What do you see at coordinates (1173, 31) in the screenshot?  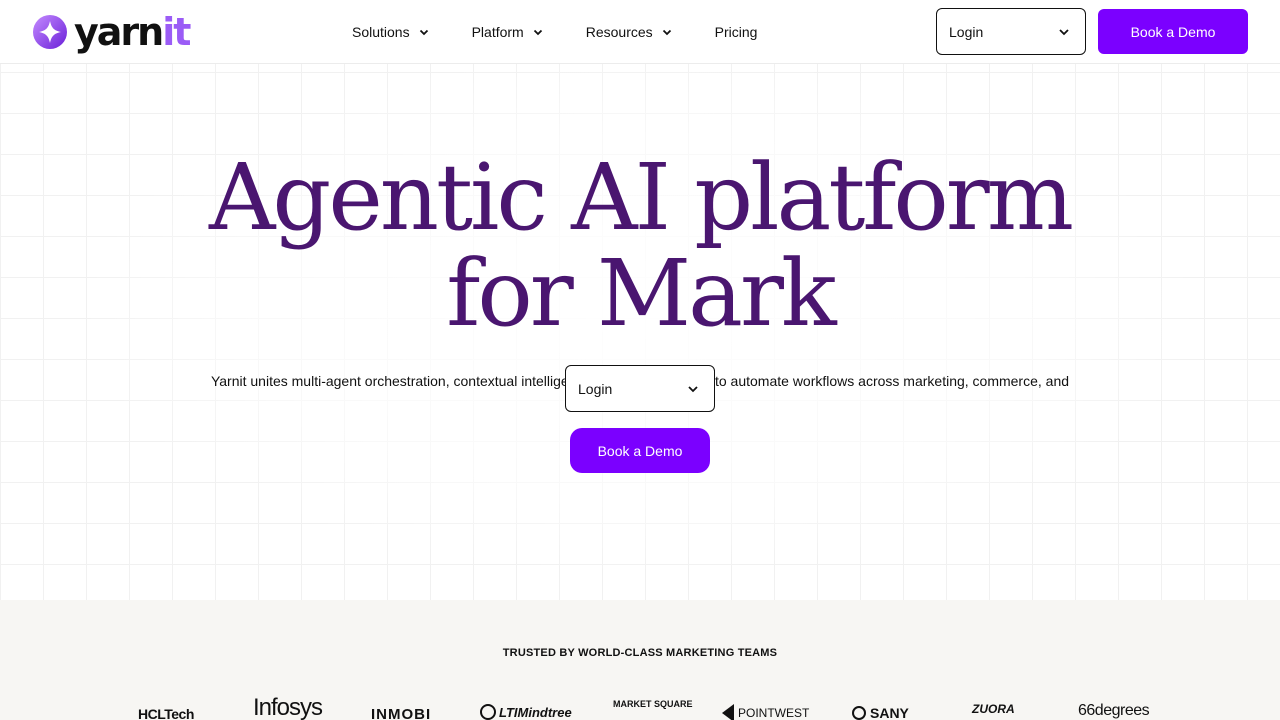 I see `header-book-demo-button: Book a Demo` at bounding box center [1173, 31].